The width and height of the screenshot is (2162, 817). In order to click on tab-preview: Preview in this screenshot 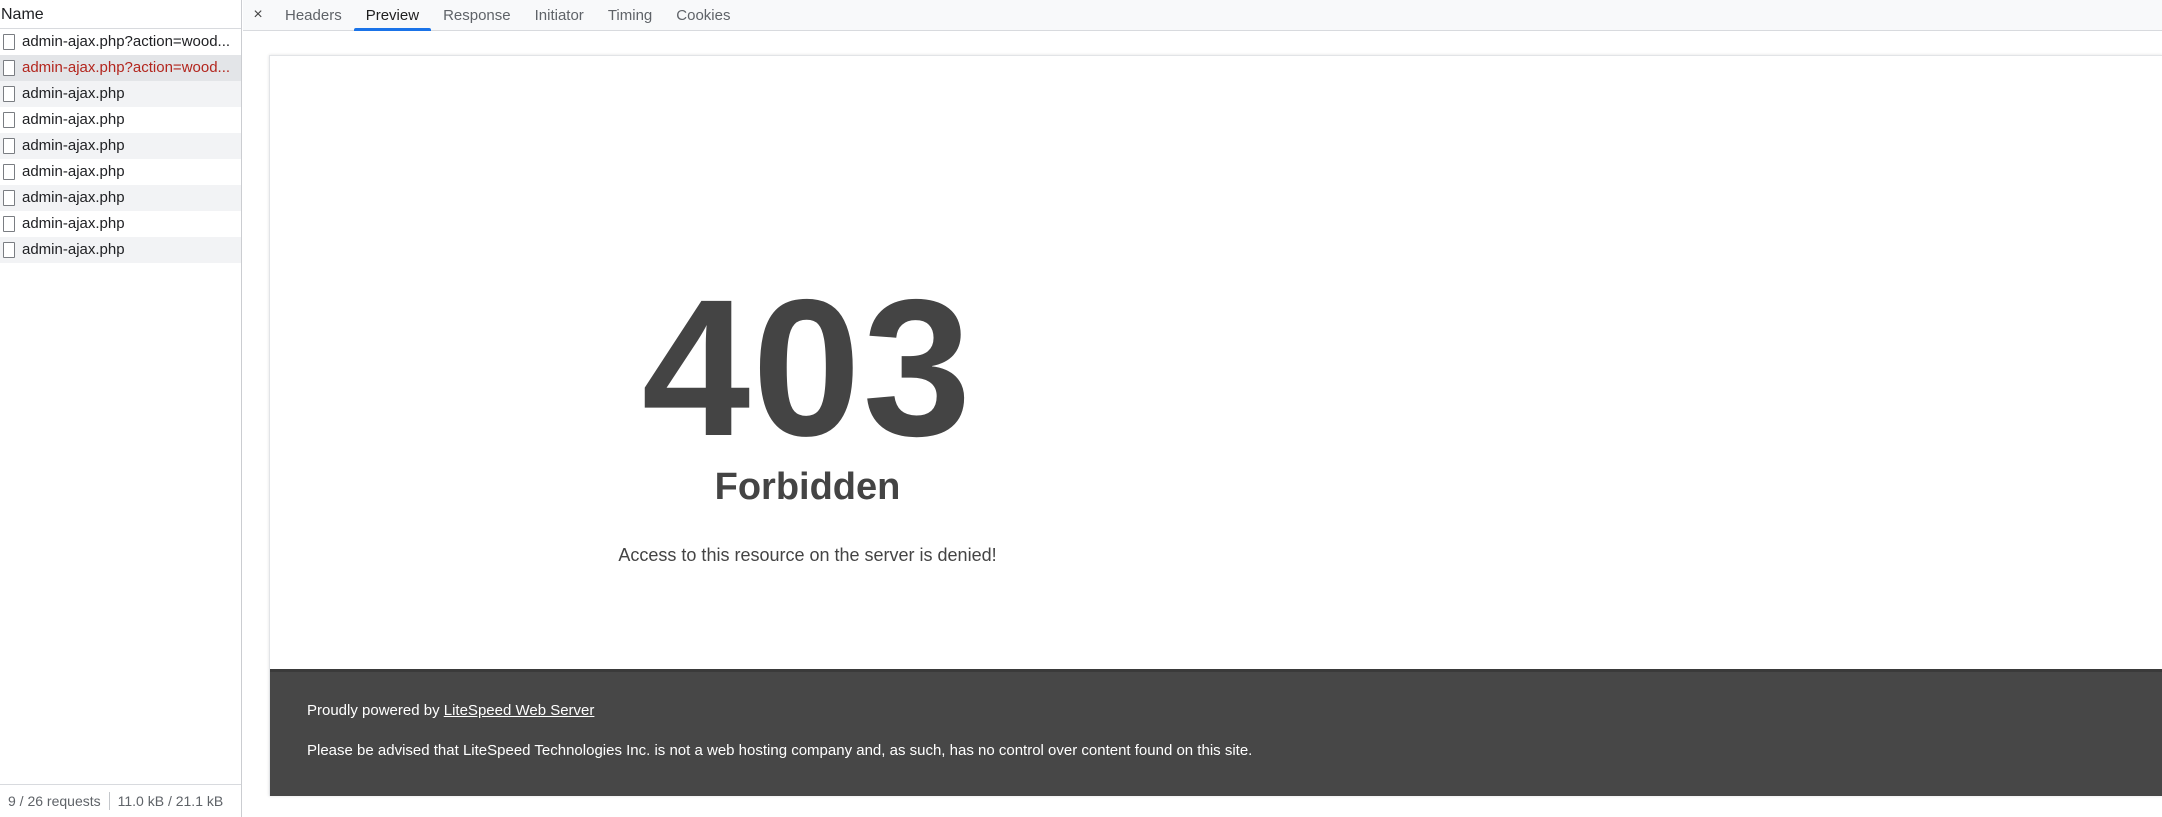, I will do `click(392, 15)`.